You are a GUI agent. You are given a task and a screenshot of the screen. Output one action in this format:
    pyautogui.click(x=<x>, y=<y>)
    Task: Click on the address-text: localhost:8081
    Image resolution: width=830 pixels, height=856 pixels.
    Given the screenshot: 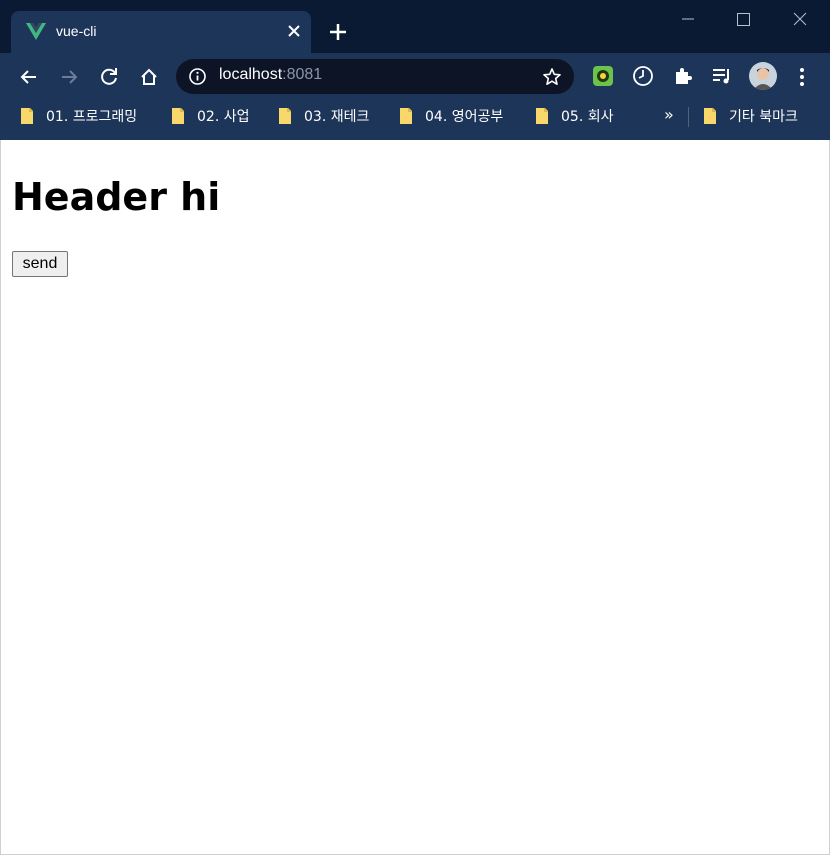 What is the action you would take?
    pyautogui.click(x=270, y=75)
    